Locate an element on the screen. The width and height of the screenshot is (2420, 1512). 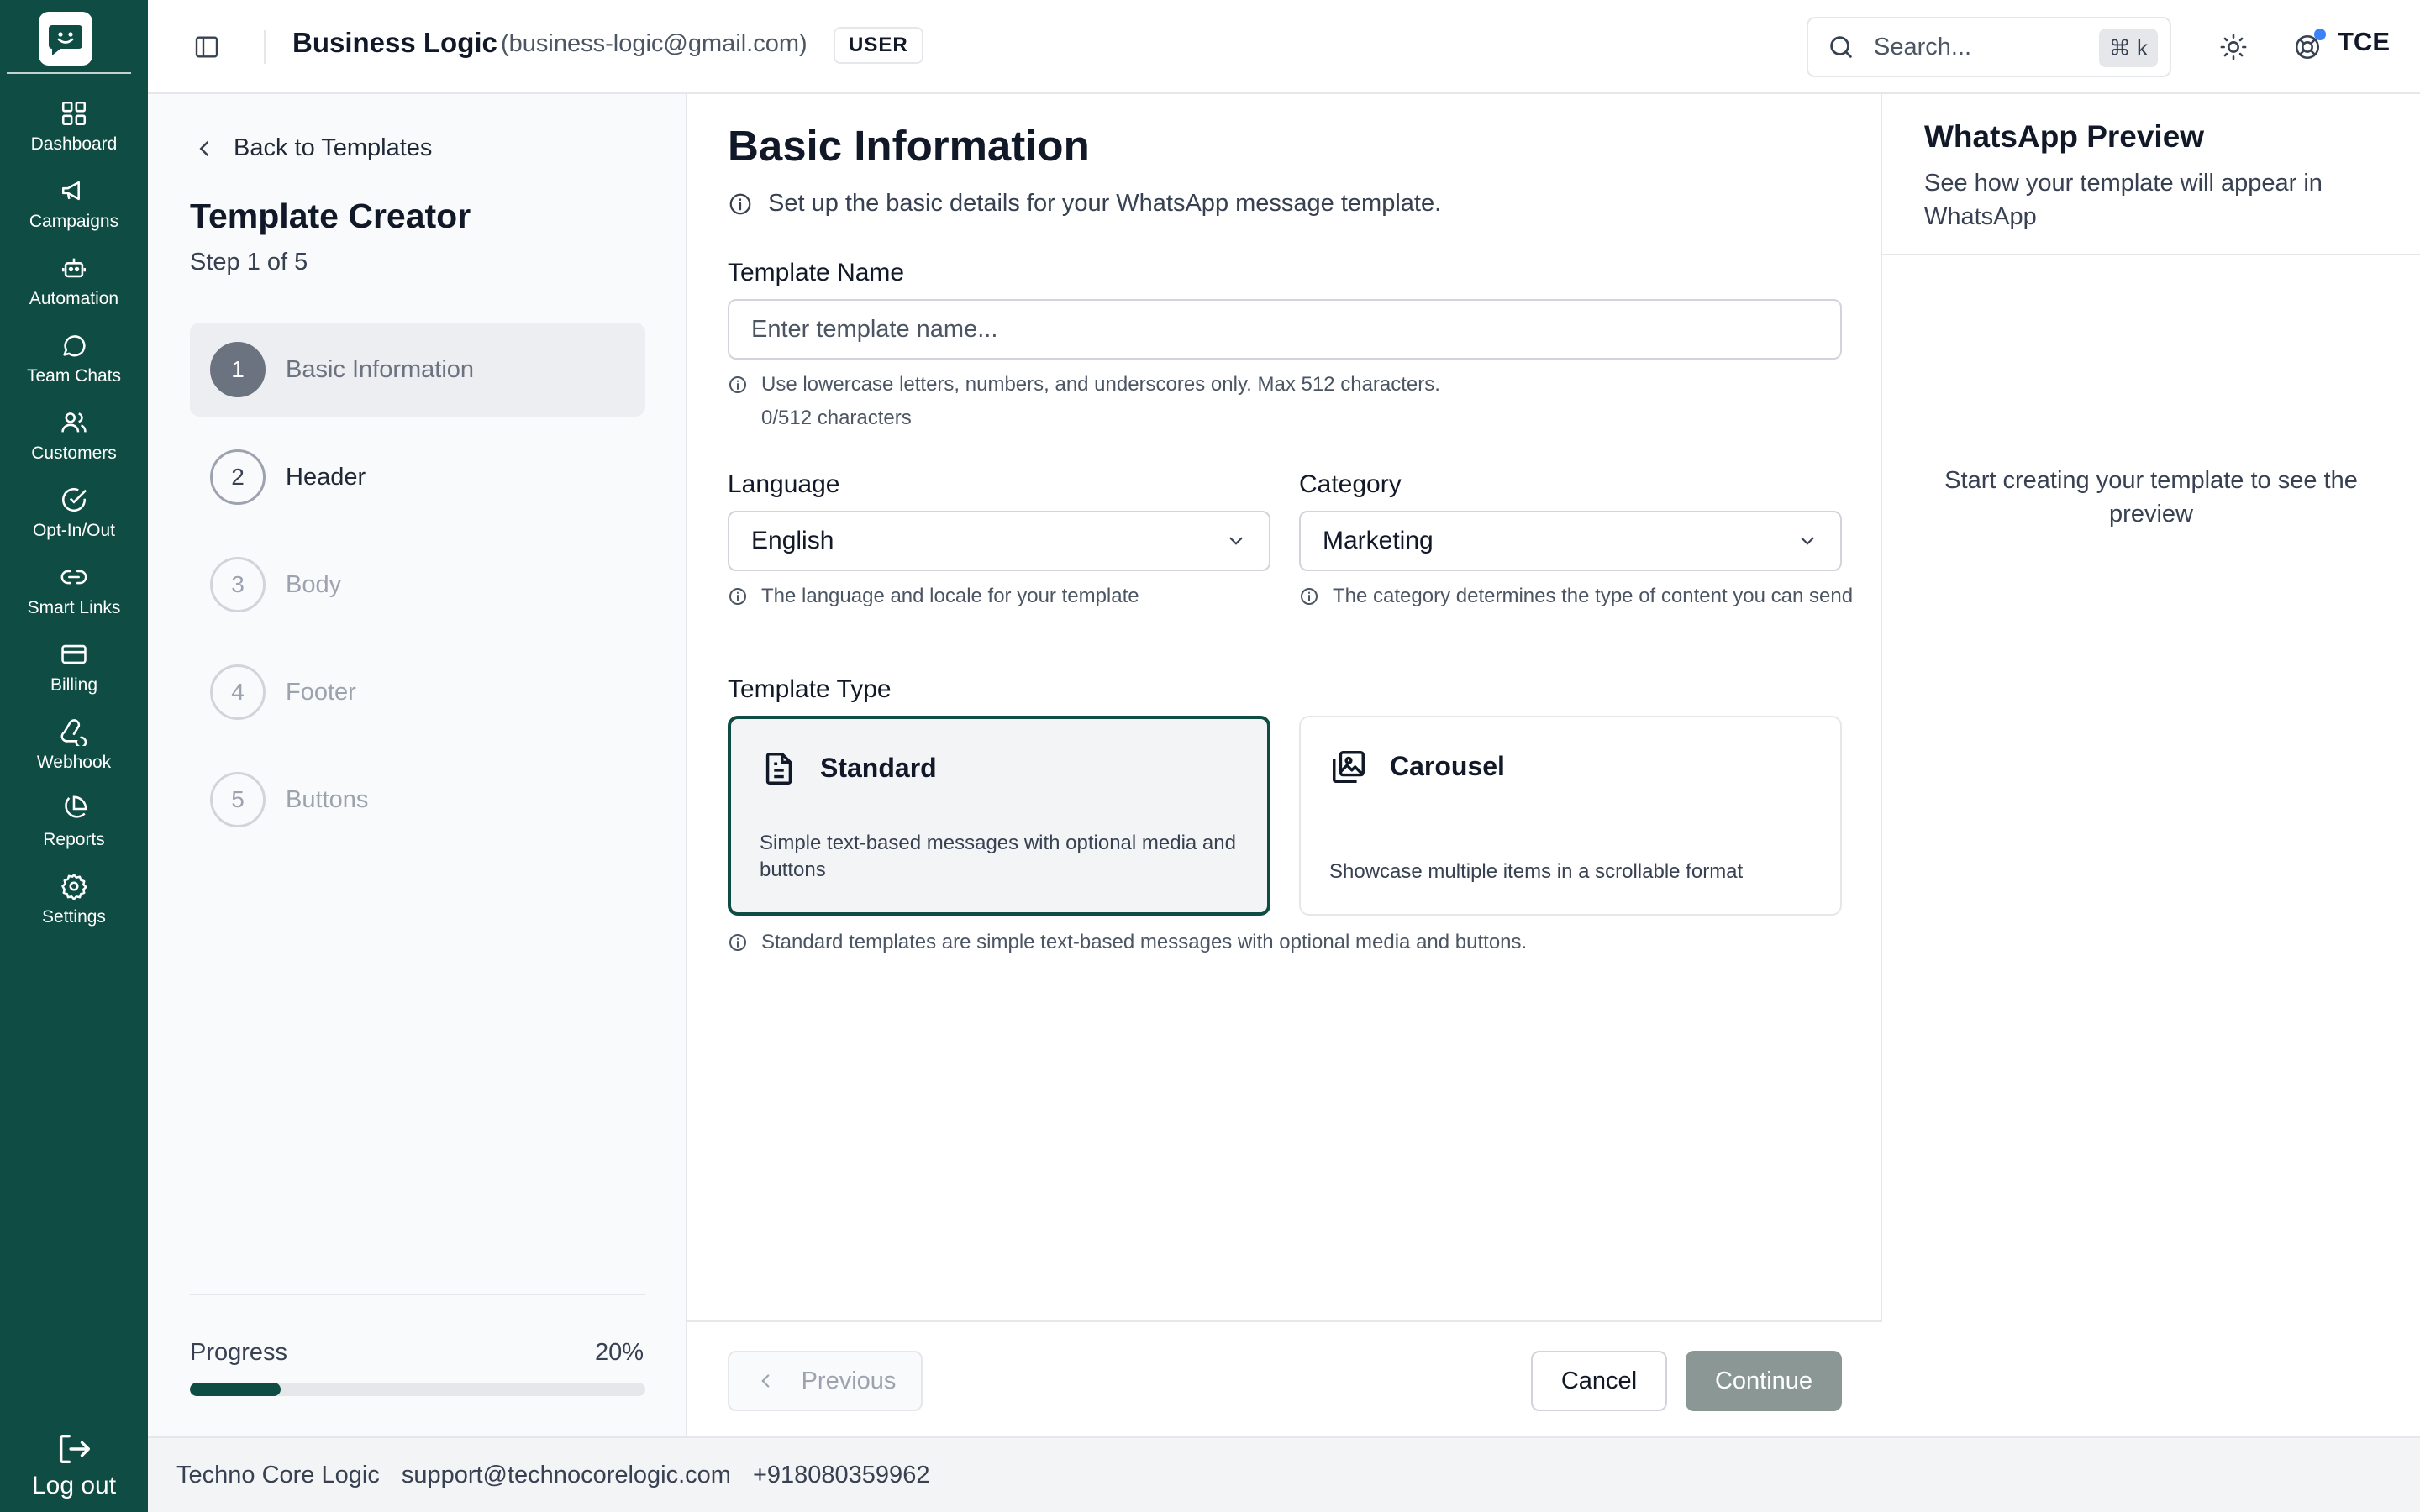
nav-webhook: Webhook is located at coordinates (74, 751).